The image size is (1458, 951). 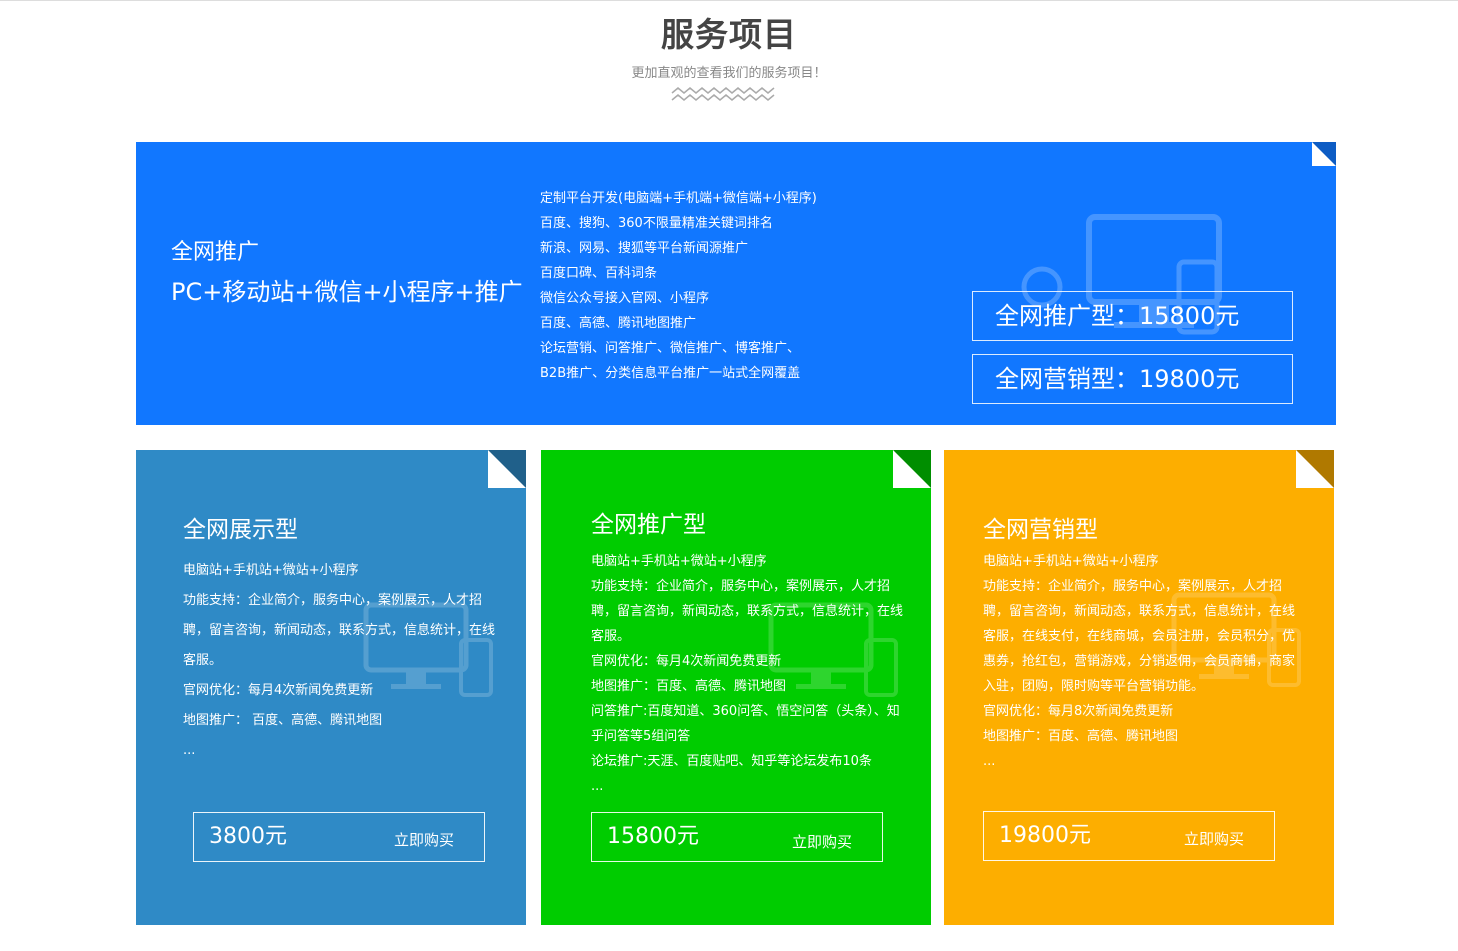 I want to click on list-item: 百度、高德、腾讯地图推广, so click(x=618, y=323).